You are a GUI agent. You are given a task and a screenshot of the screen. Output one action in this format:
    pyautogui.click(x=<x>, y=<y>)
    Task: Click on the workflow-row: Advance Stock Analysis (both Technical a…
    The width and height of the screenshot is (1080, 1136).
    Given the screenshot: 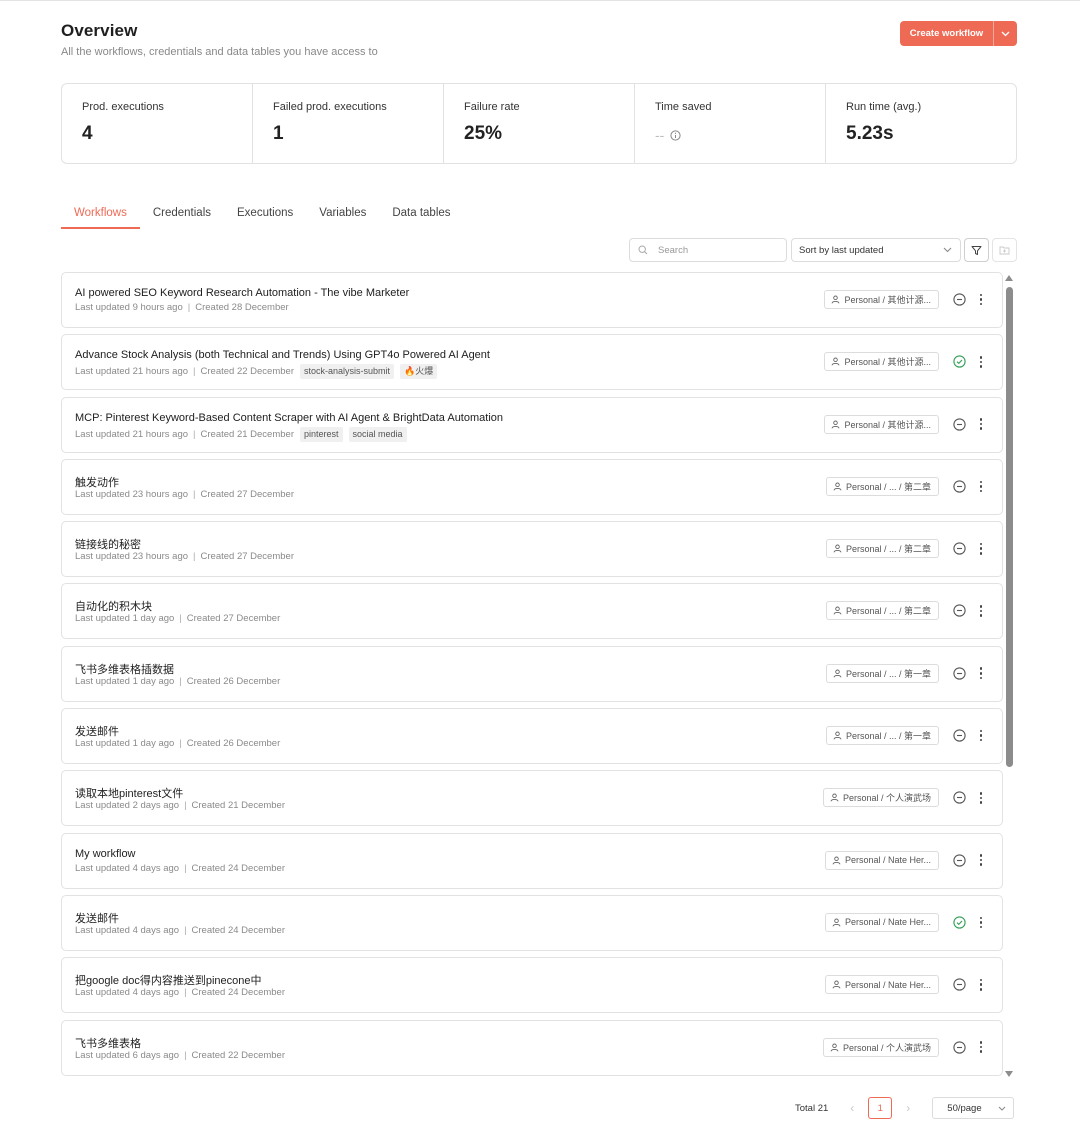 What is the action you would take?
    pyautogui.click(x=532, y=362)
    